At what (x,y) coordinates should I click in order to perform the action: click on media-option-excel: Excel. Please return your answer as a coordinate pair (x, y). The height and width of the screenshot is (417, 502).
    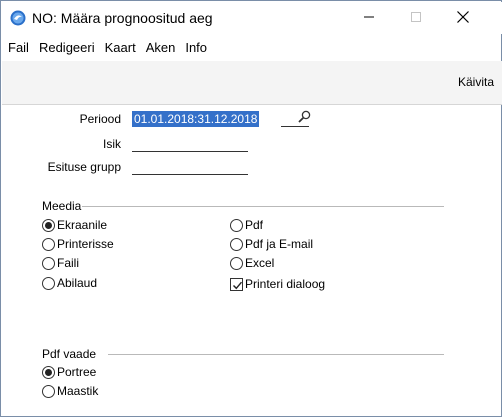
    Looking at the image, I should click on (252, 263).